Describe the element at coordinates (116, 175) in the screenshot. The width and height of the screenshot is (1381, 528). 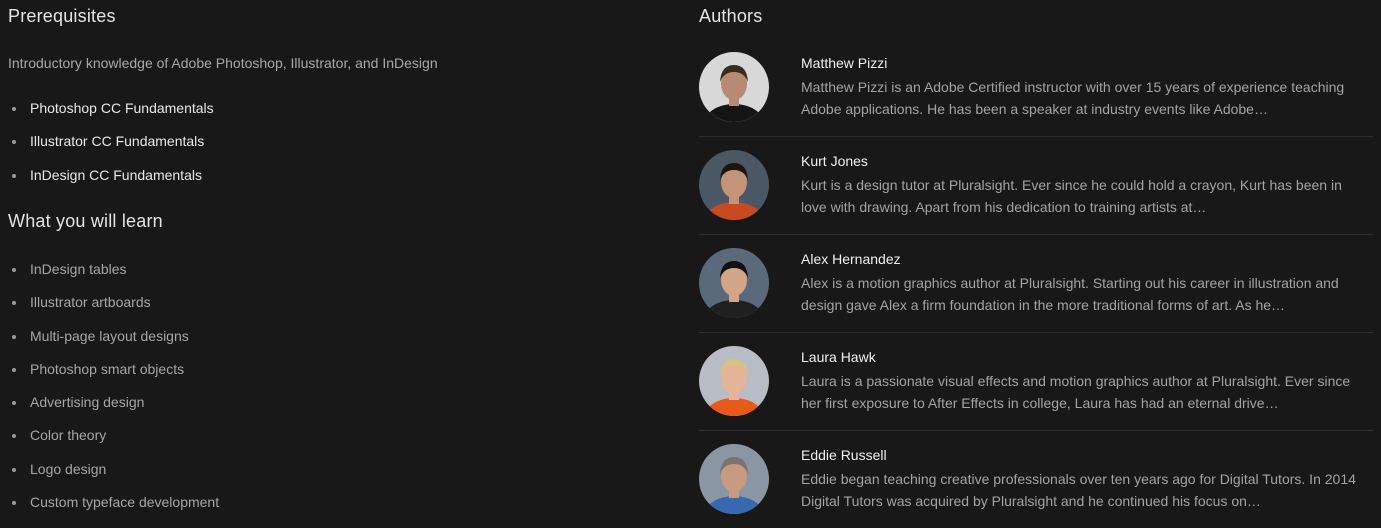
I see `prerequisite-course-link: InDesign CC Fundamentals` at that location.